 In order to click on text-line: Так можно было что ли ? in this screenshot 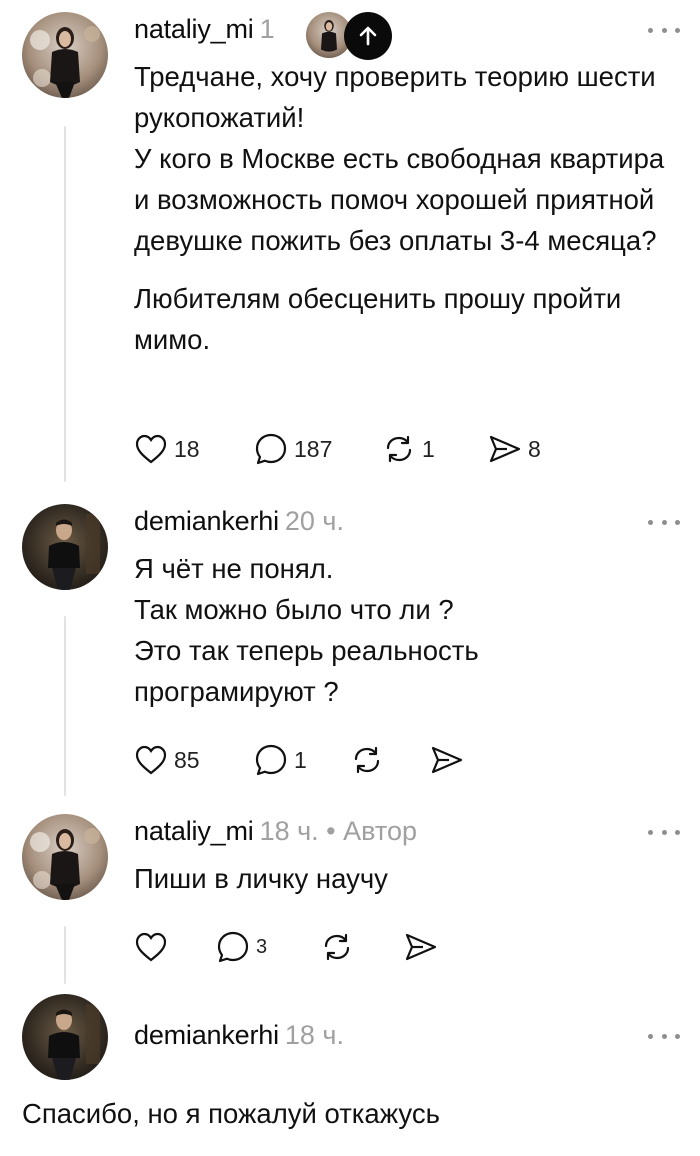, I will do `click(294, 609)`.